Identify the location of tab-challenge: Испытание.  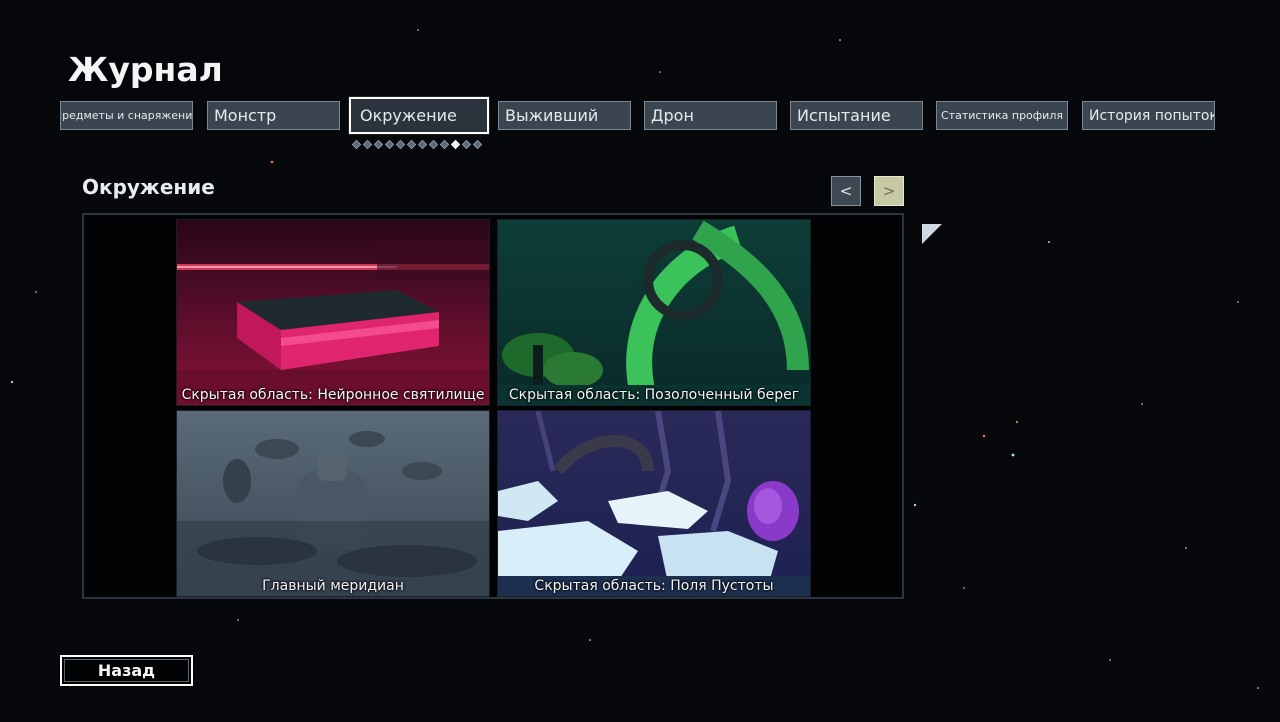
(856, 115).